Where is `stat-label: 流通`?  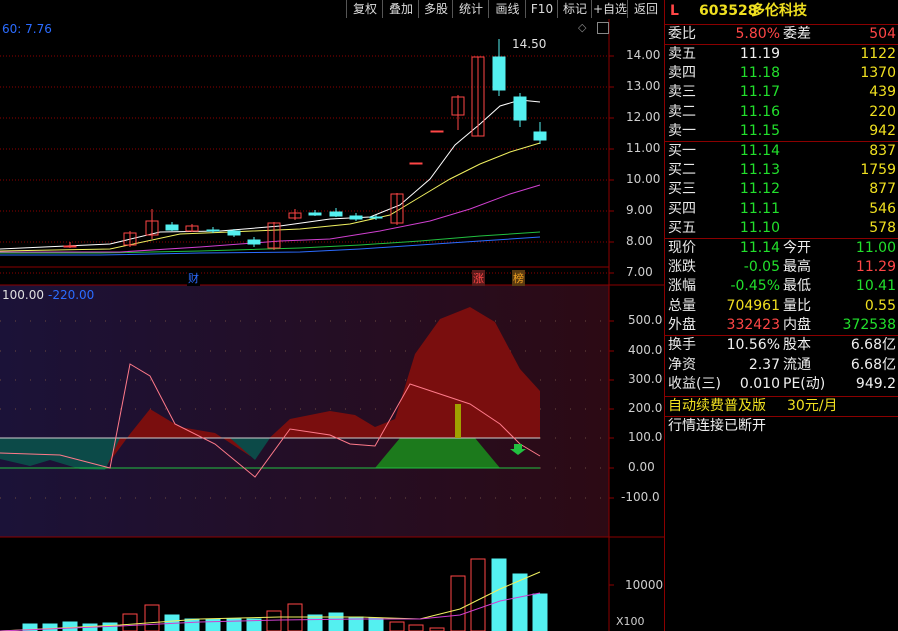 stat-label: 流通 is located at coordinates (797, 364).